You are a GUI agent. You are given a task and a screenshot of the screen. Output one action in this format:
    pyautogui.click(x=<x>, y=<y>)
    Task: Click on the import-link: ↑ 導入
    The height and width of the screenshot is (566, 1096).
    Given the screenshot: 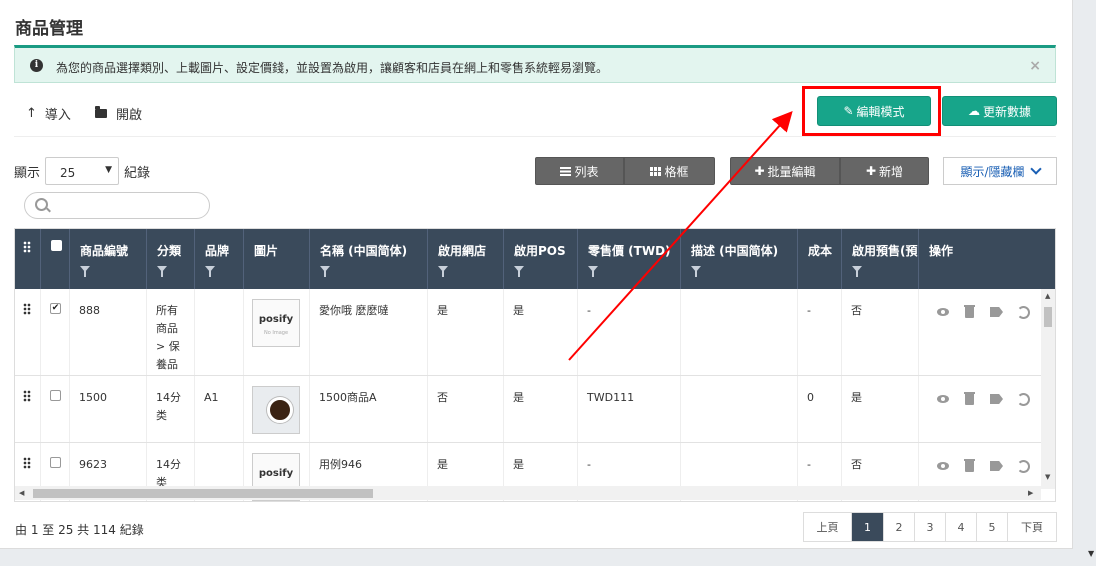 What is the action you would take?
    pyautogui.click(x=48, y=113)
    